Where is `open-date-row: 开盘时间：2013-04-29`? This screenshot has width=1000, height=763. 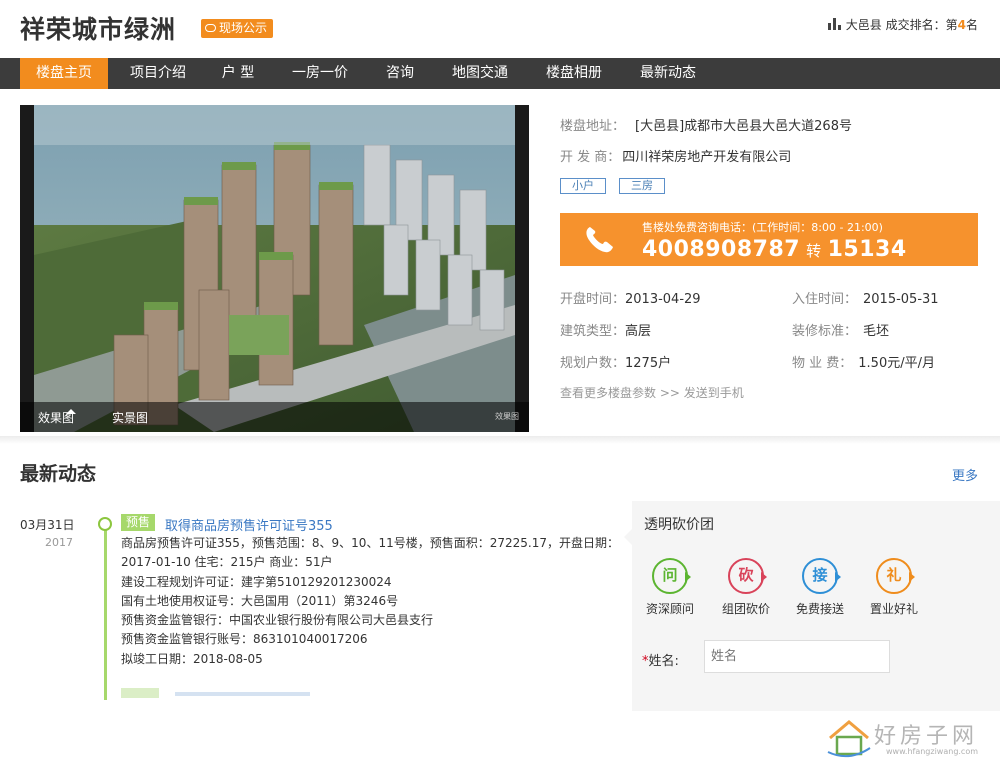 open-date-row: 开盘时间：2013-04-29 is located at coordinates (630, 299).